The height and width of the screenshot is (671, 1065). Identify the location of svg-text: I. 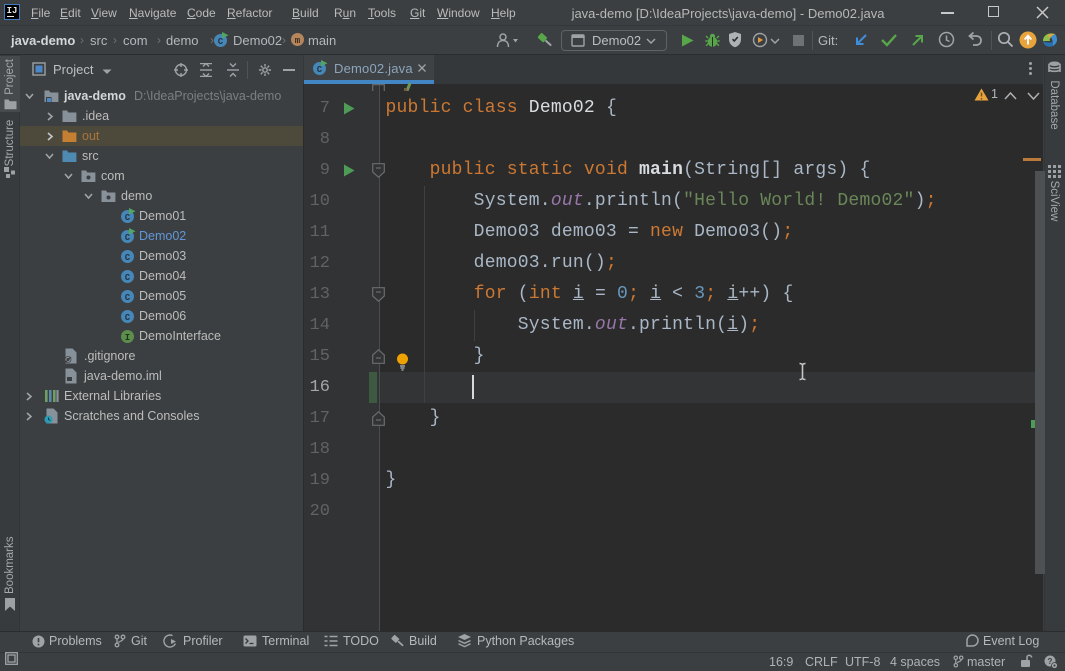
(127, 338).